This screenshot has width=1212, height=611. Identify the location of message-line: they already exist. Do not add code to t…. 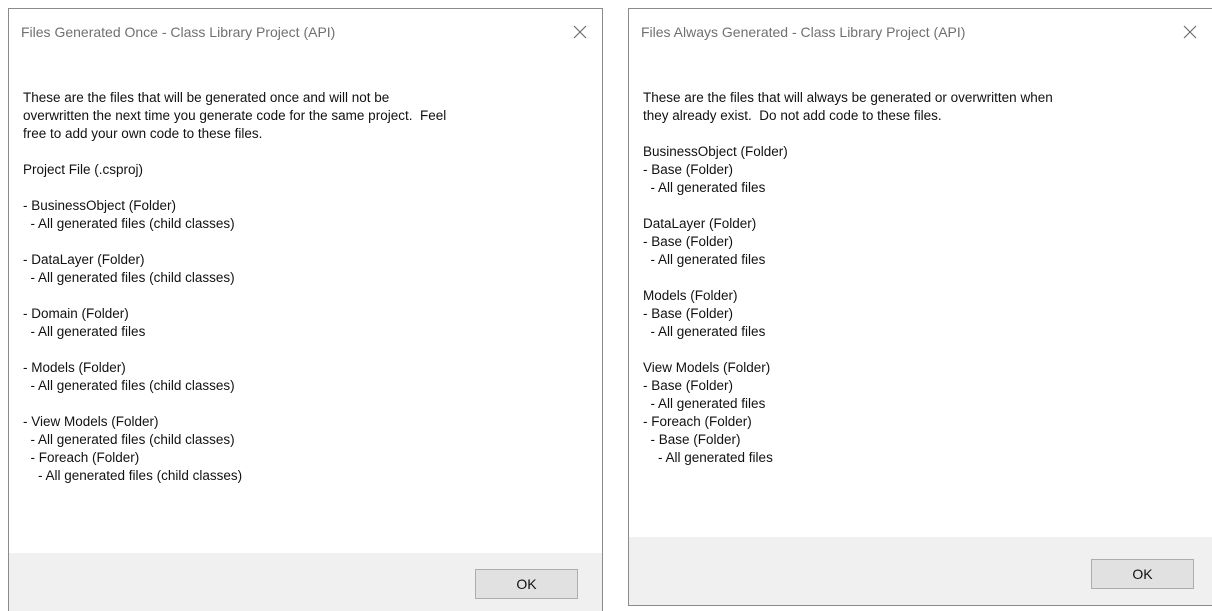
(792, 115).